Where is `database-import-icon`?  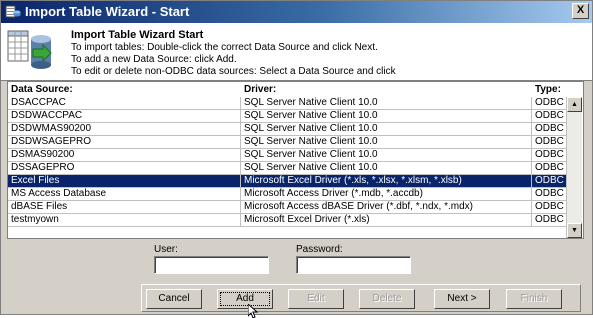 database-import-icon is located at coordinates (29, 49).